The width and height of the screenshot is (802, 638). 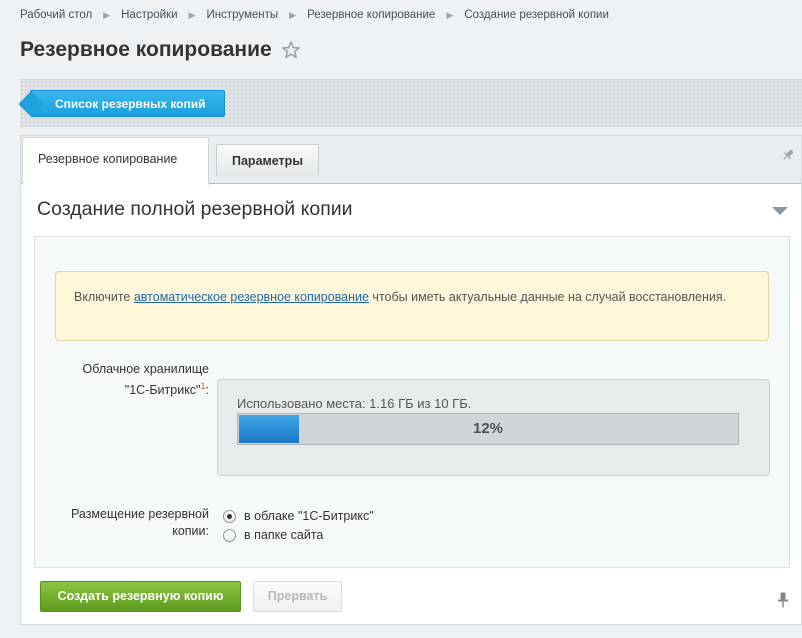 I want to click on radio-site-folder, so click(x=229, y=535).